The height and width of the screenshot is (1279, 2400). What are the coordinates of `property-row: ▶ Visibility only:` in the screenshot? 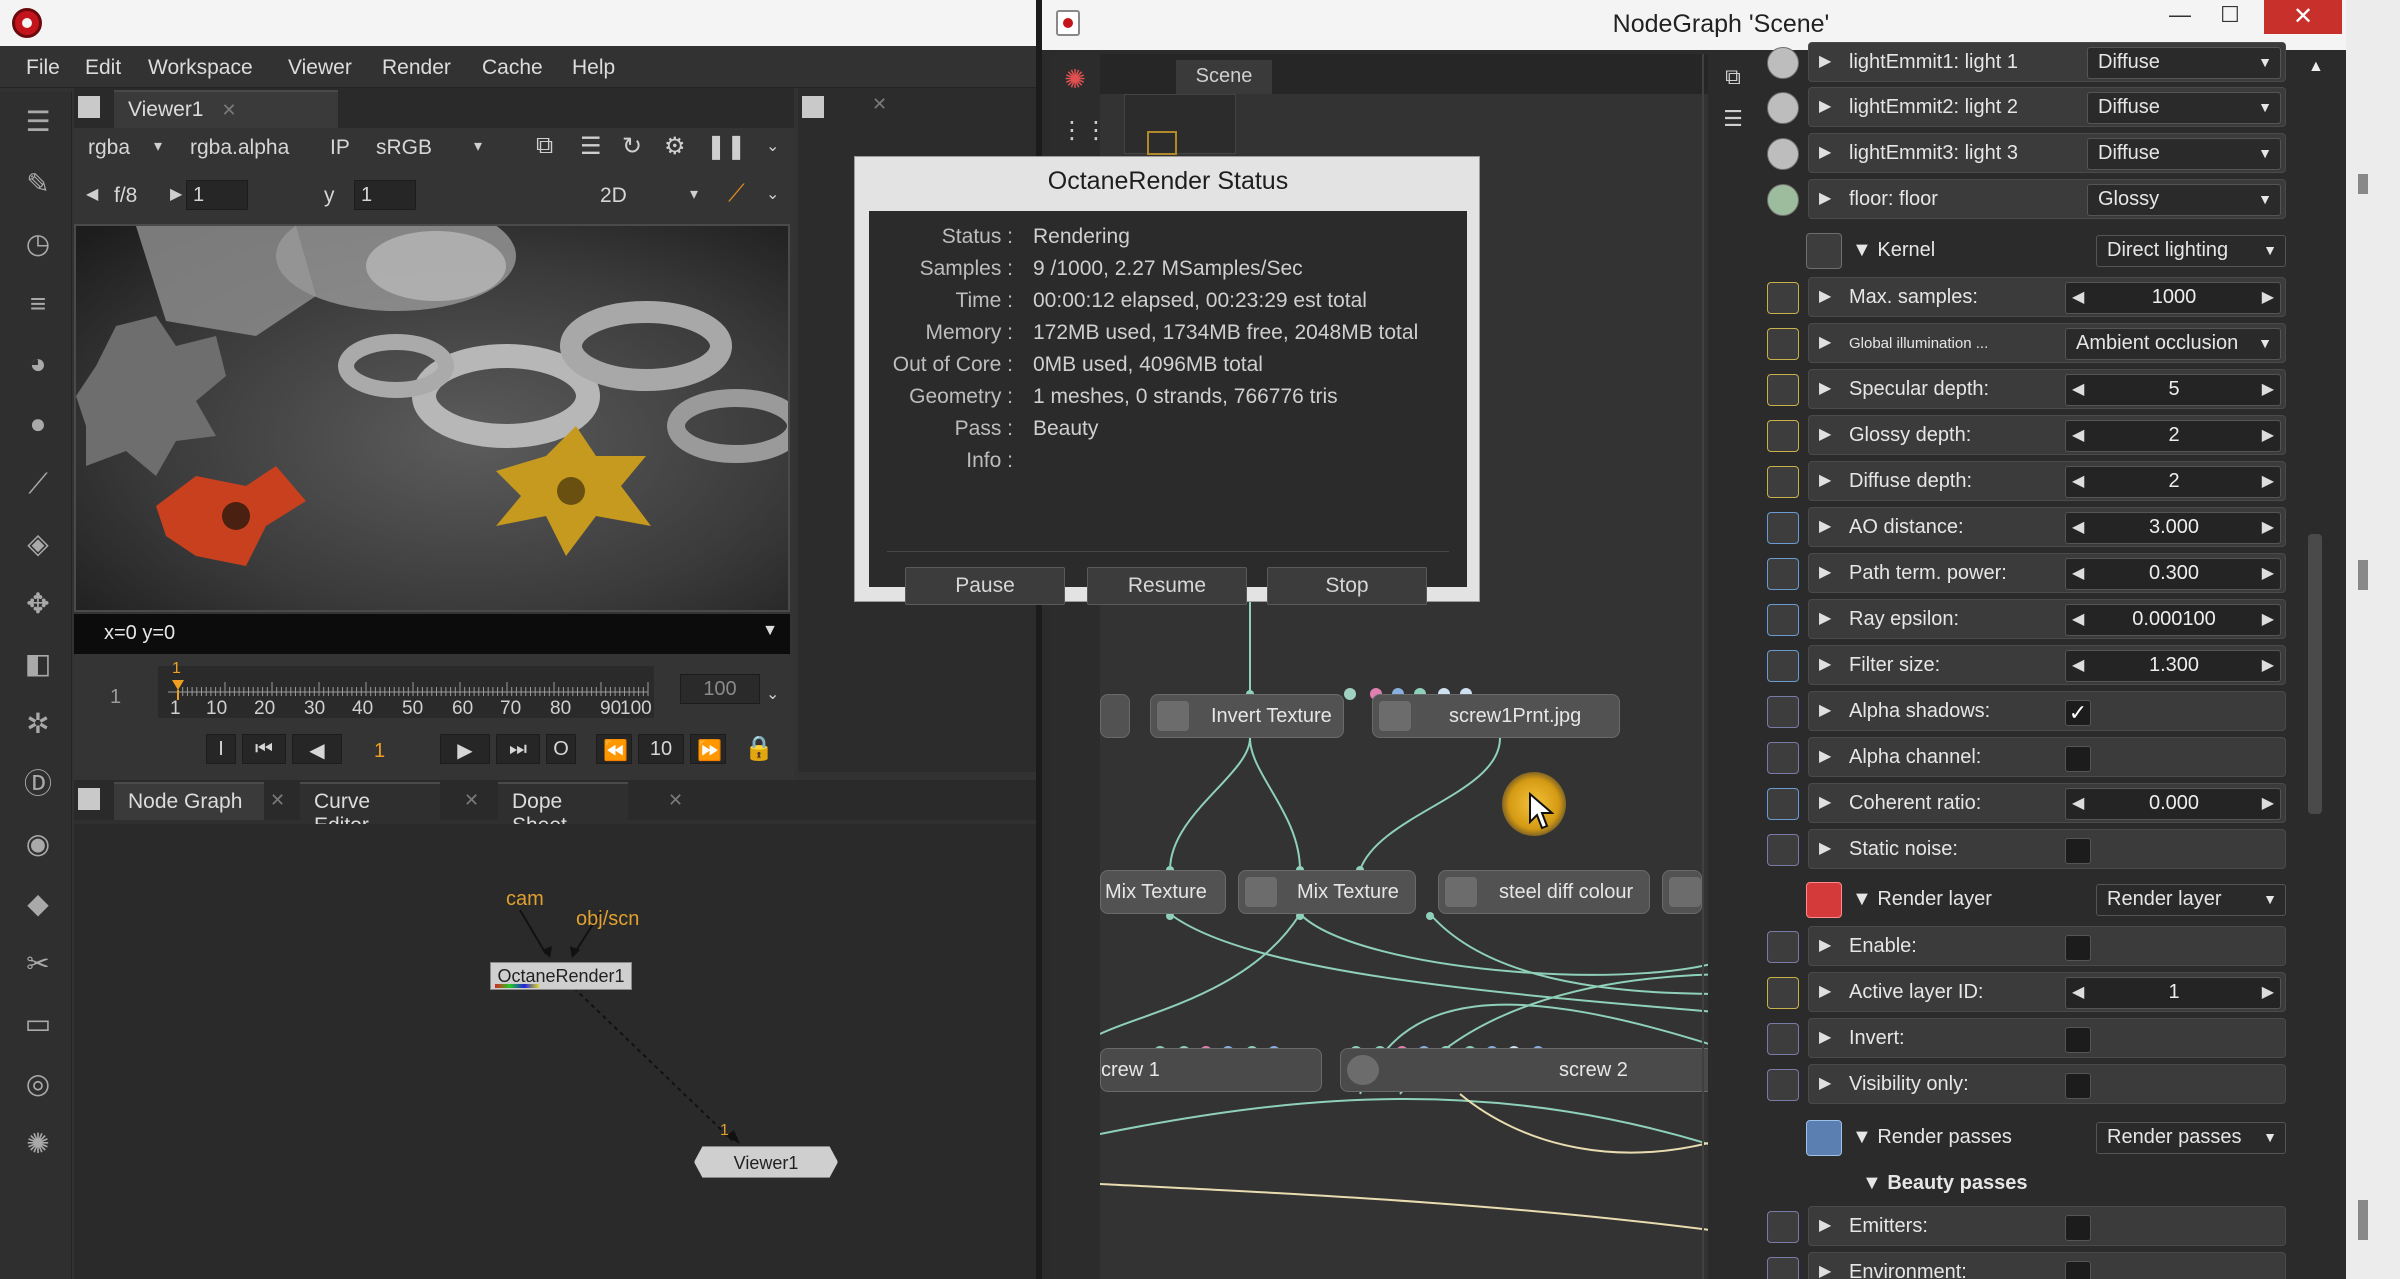 It's located at (2026, 1084).